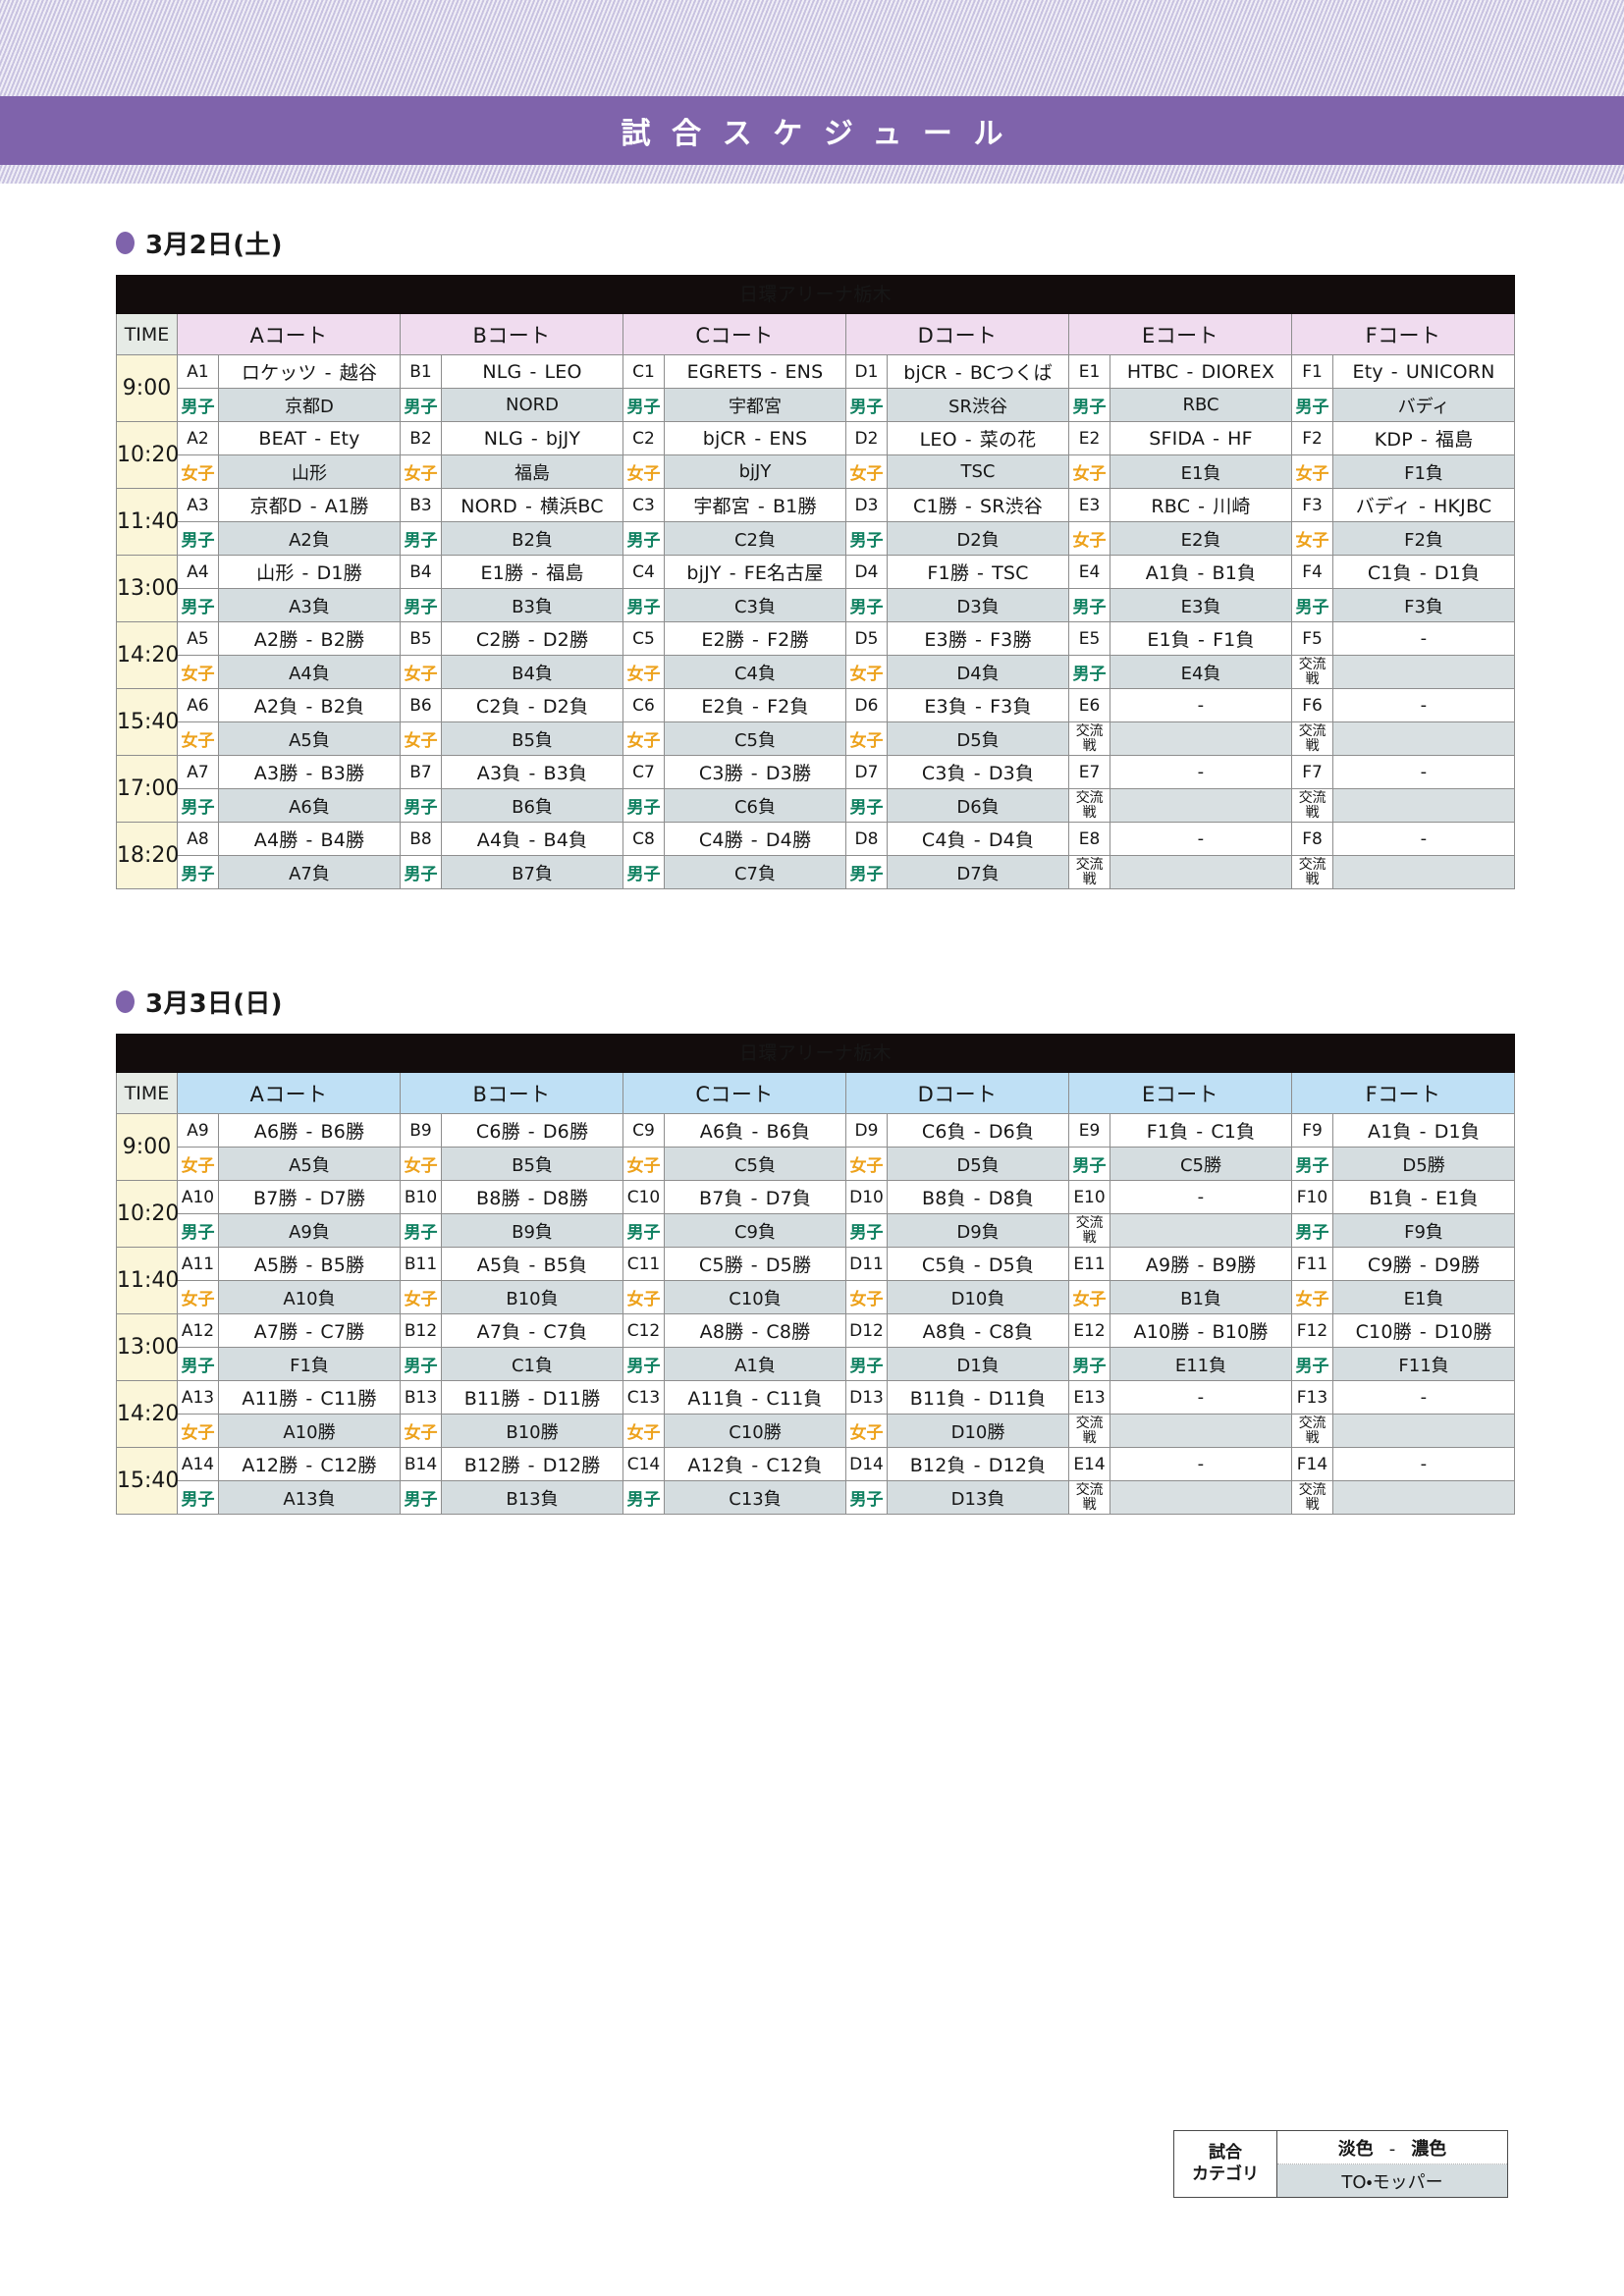 The width and height of the screenshot is (1624, 2296). Describe the element at coordinates (125, 1002) in the screenshot. I see `bullet-icon` at that location.